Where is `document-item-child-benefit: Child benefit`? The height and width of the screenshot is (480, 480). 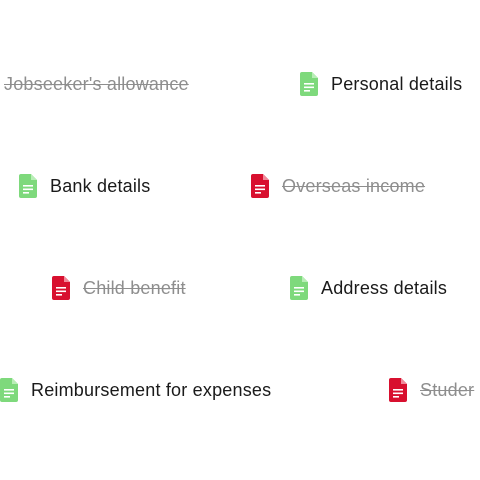
document-item-child-benefit: Child benefit is located at coordinates (119, 288).